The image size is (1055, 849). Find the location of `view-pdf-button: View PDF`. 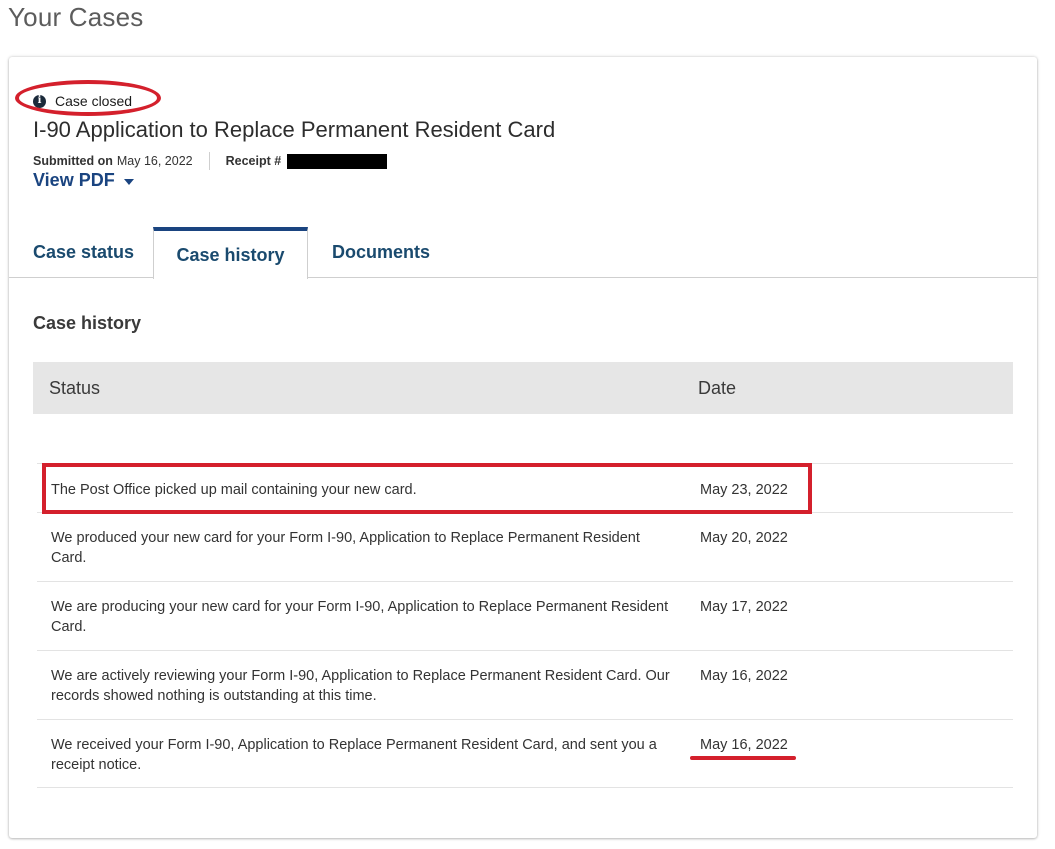

view-pdf-button: View PDF is located at coordinates (83, 180).